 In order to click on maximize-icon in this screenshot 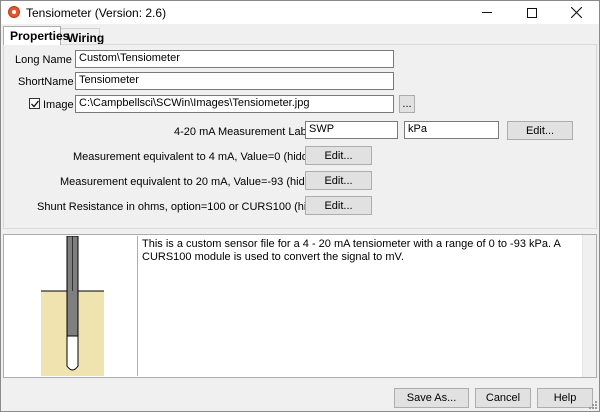, I will do `click(531, 12)`.